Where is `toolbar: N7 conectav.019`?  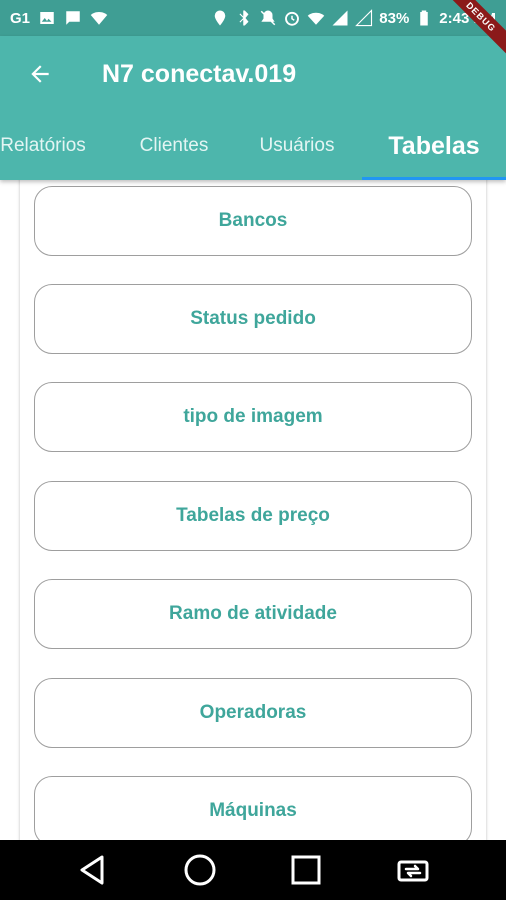 toolbar: N7 conectav.019 is located at coordinates (253, 74).